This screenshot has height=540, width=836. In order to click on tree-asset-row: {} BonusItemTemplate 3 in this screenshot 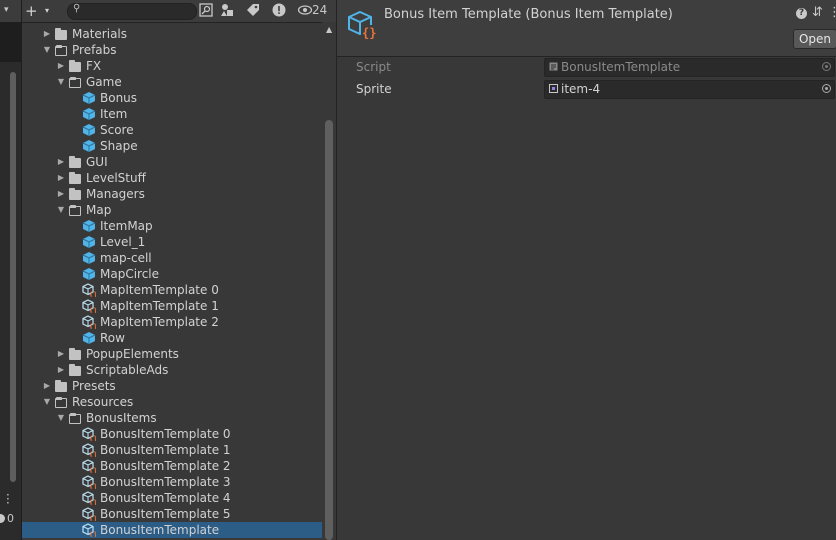, I will do `click(172, 482)`.